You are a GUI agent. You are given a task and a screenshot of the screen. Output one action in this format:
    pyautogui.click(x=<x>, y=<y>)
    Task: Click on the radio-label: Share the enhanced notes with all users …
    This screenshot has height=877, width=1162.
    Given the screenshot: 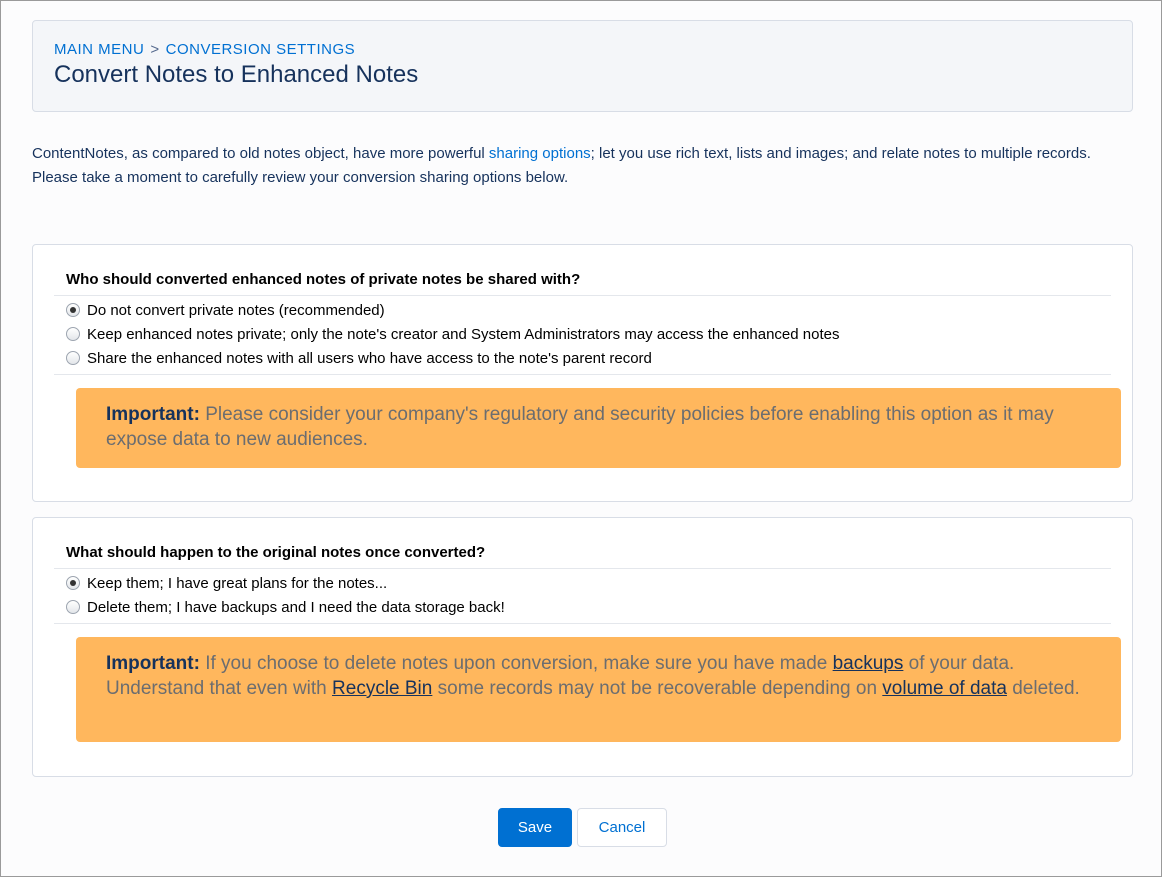 What is the action you would take?
    pyautogui.click(x=369, y=358)
    